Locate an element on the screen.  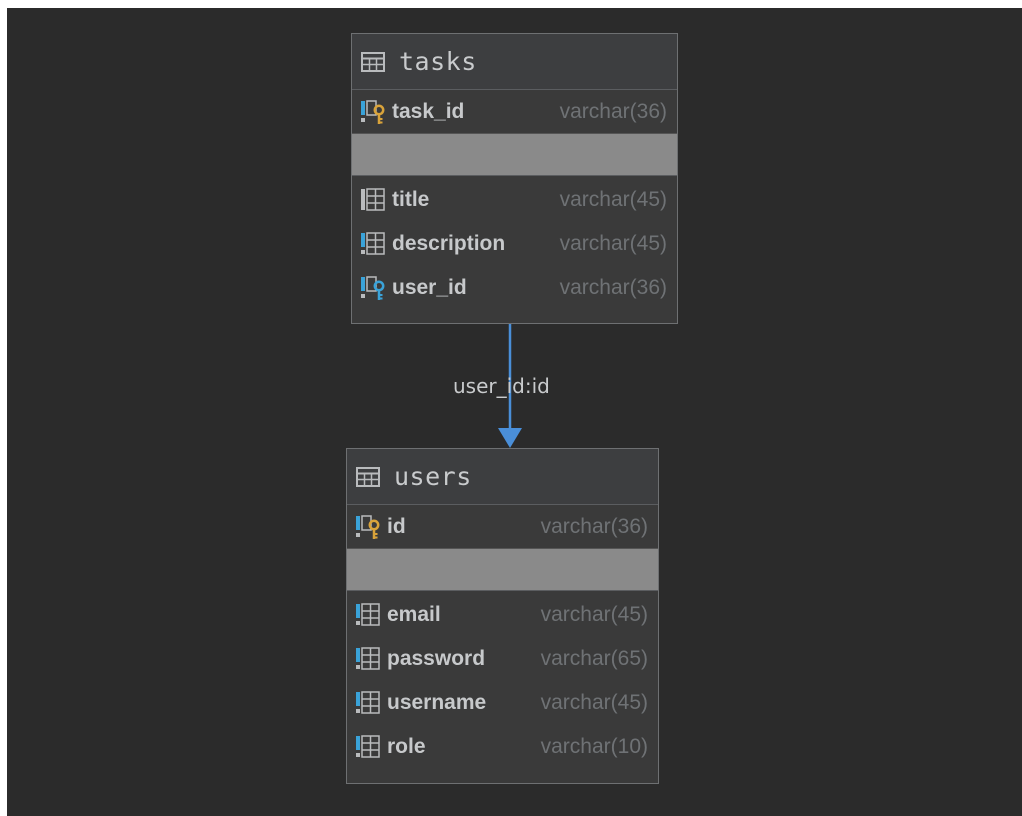
column-name: username is located at coordinates (437, 702).